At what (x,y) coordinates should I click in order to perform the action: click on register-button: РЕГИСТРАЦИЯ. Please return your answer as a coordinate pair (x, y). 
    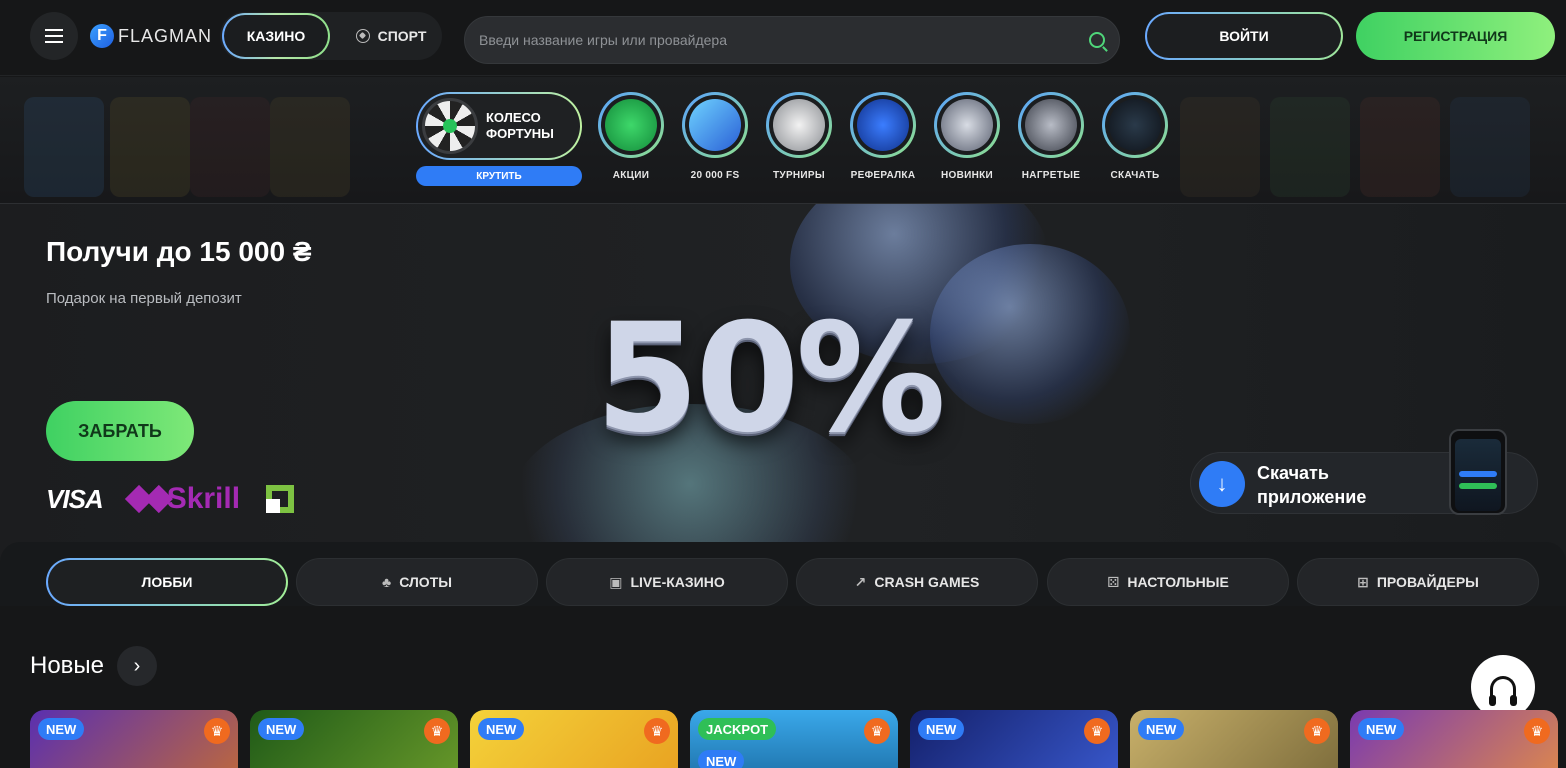
    Looking at the image, I should click on (1455, 36).